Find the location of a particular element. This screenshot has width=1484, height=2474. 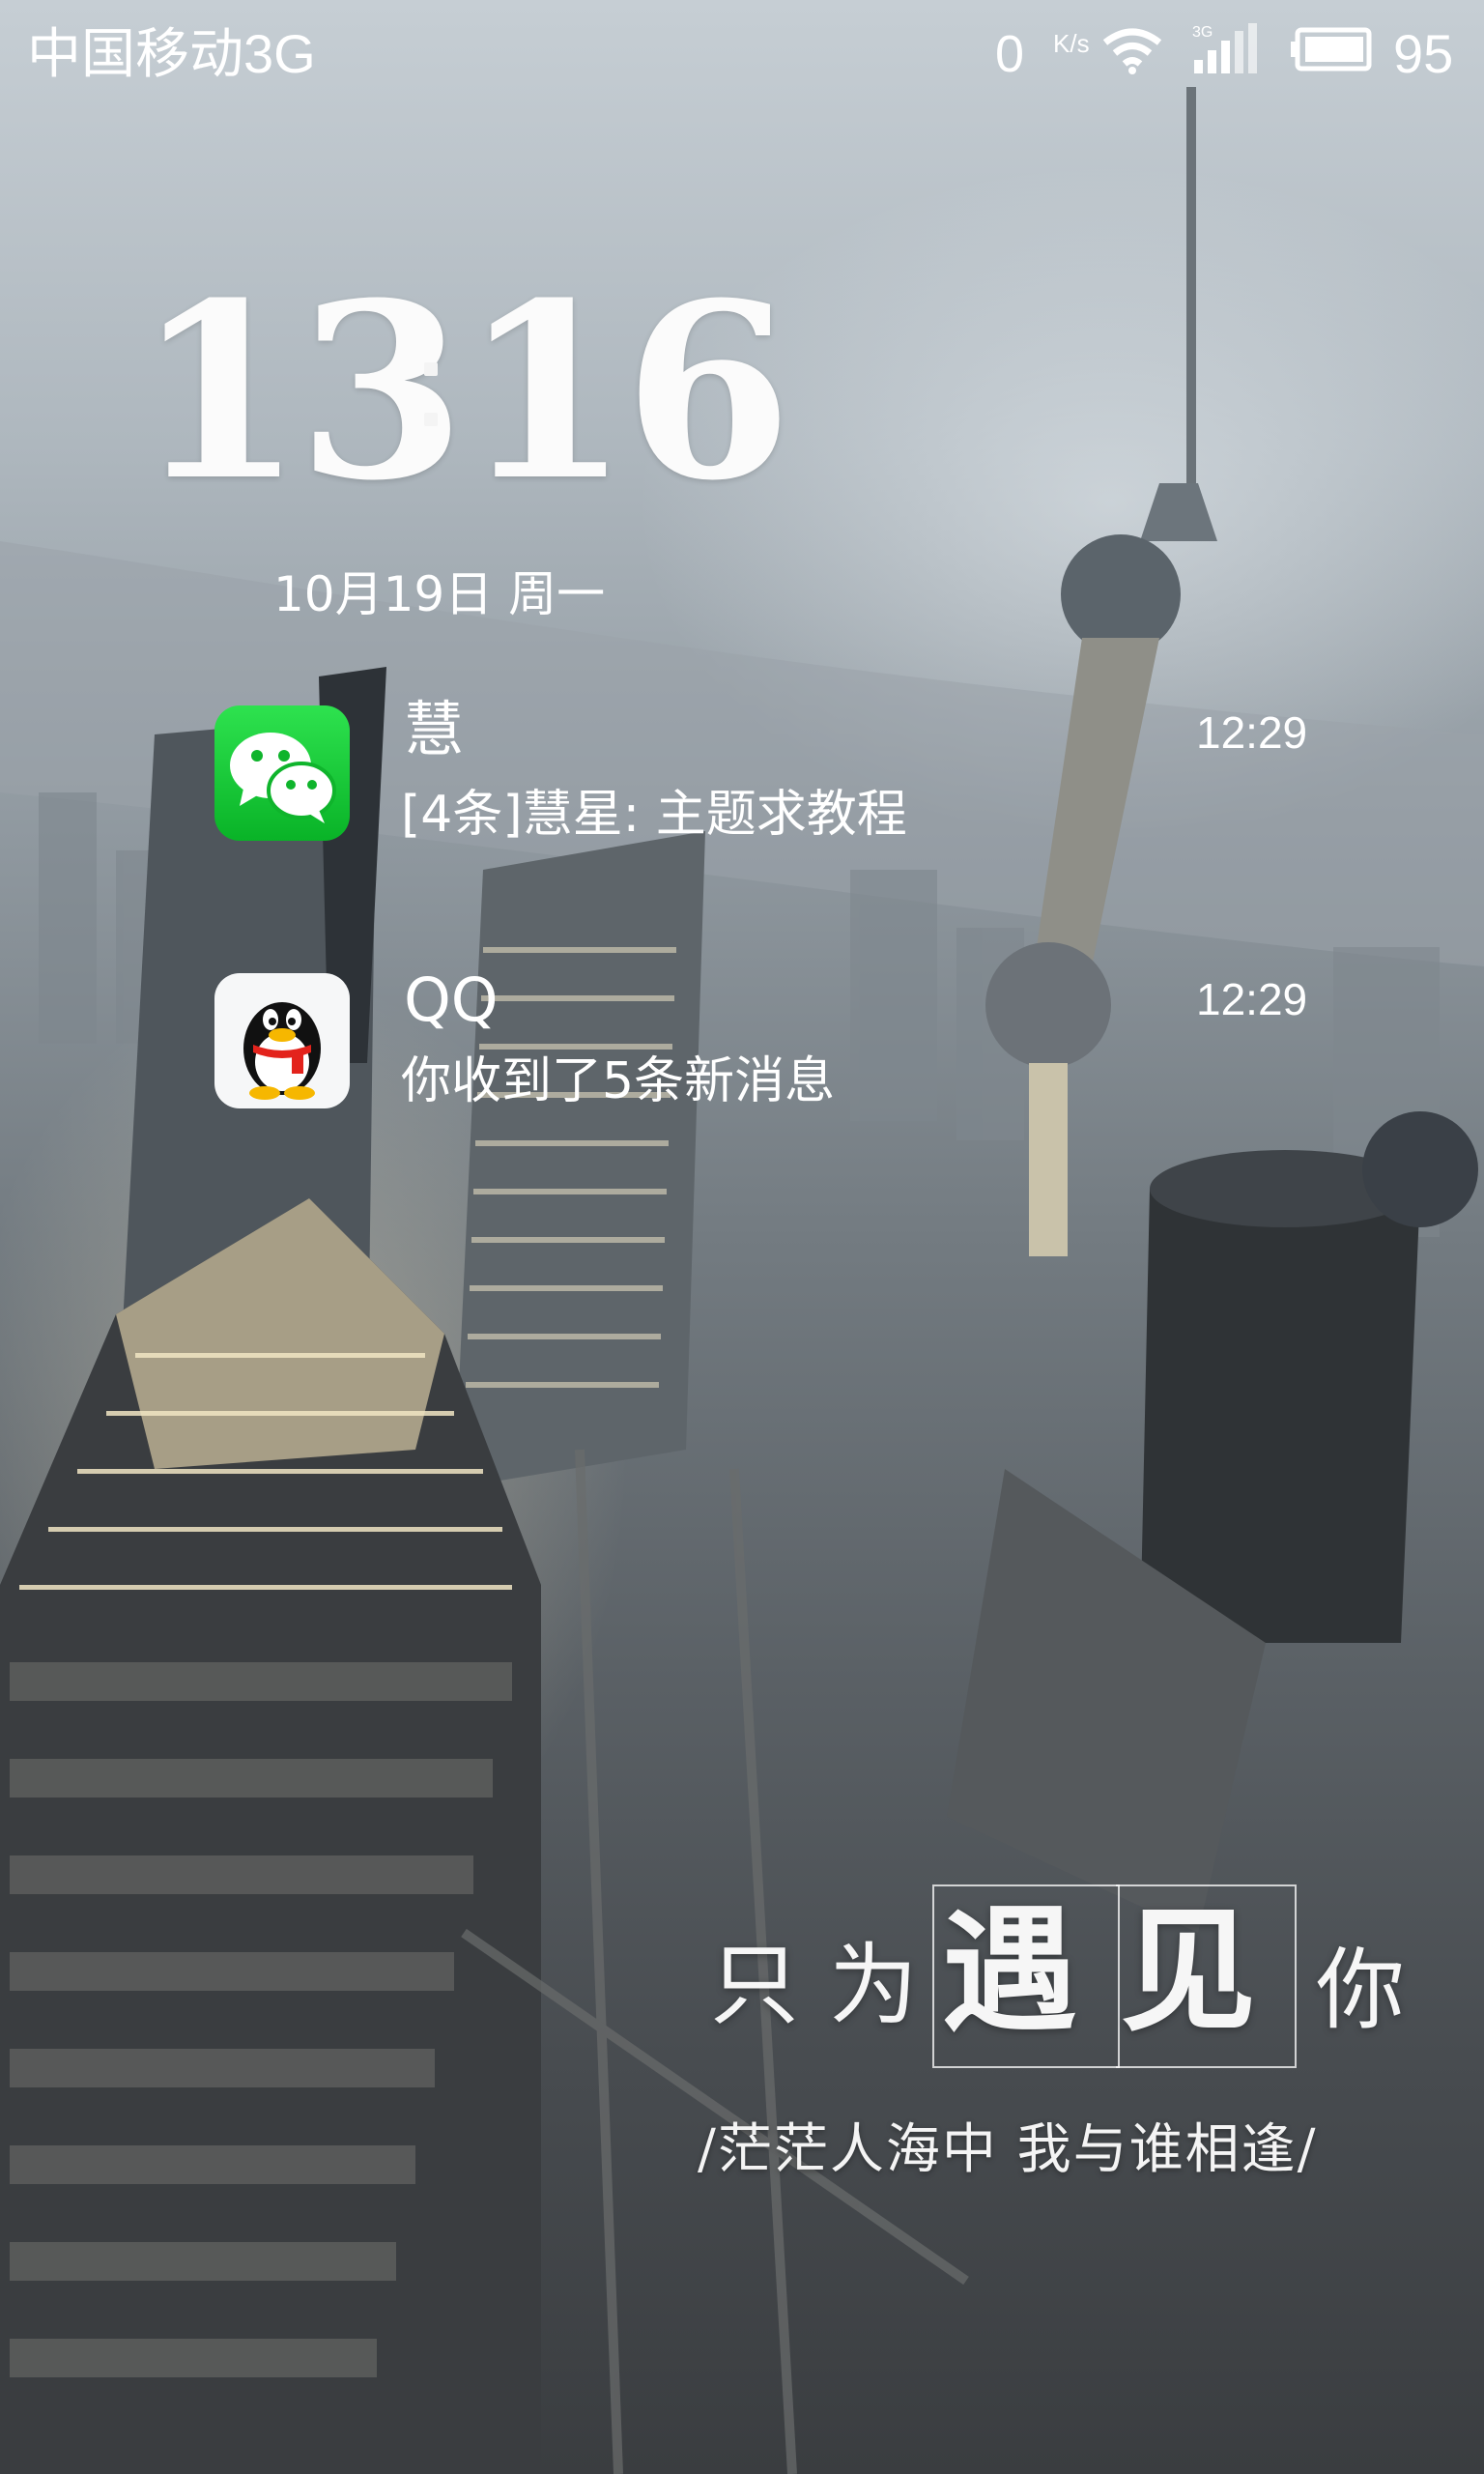

wechat-icon is located at coordinates (282, 773).